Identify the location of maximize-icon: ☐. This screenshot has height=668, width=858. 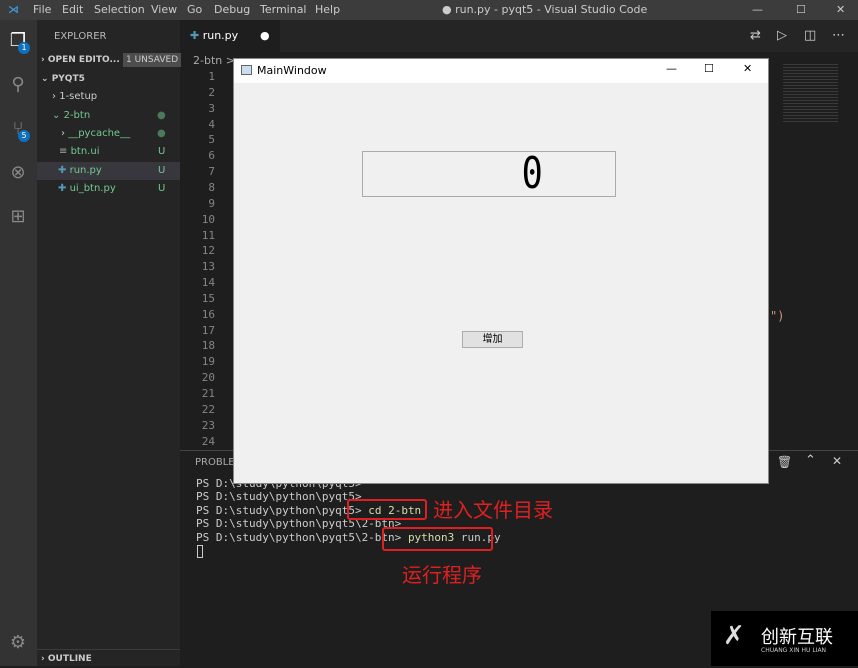
(801, 9).